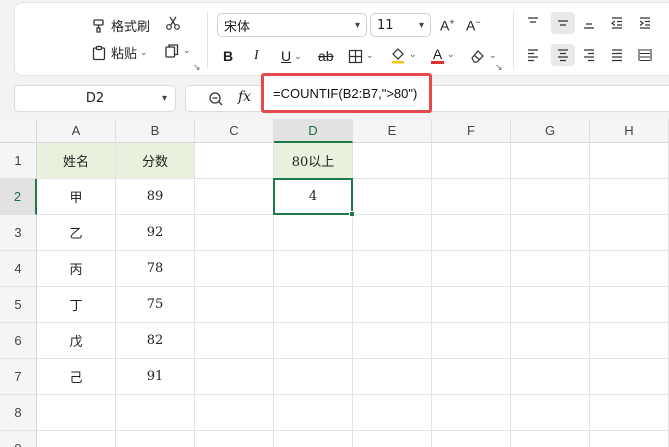 This screenshot has width=669, height=447. I want to click on zoom-icon, so click(216, 101).